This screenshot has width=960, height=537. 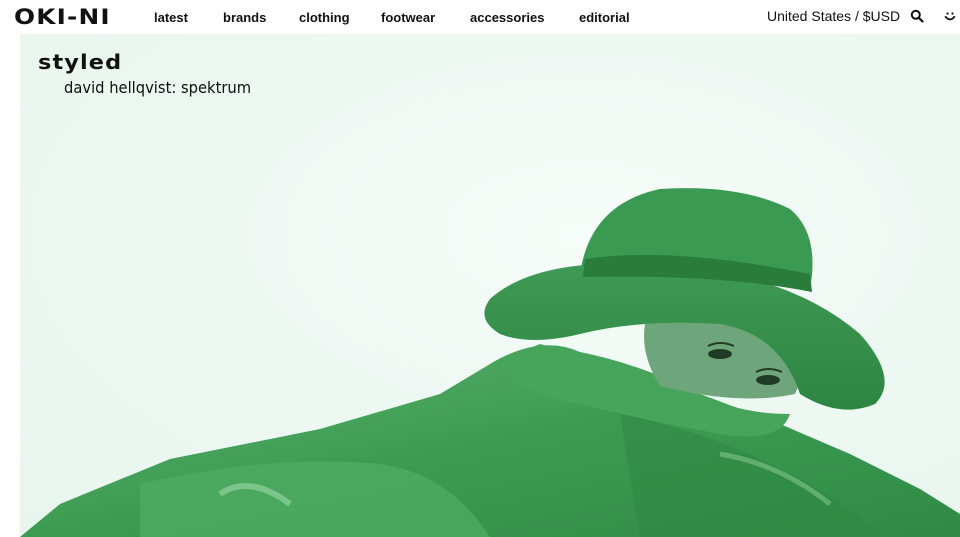 I want to click on hero-margin, so click(x=10, y=285).